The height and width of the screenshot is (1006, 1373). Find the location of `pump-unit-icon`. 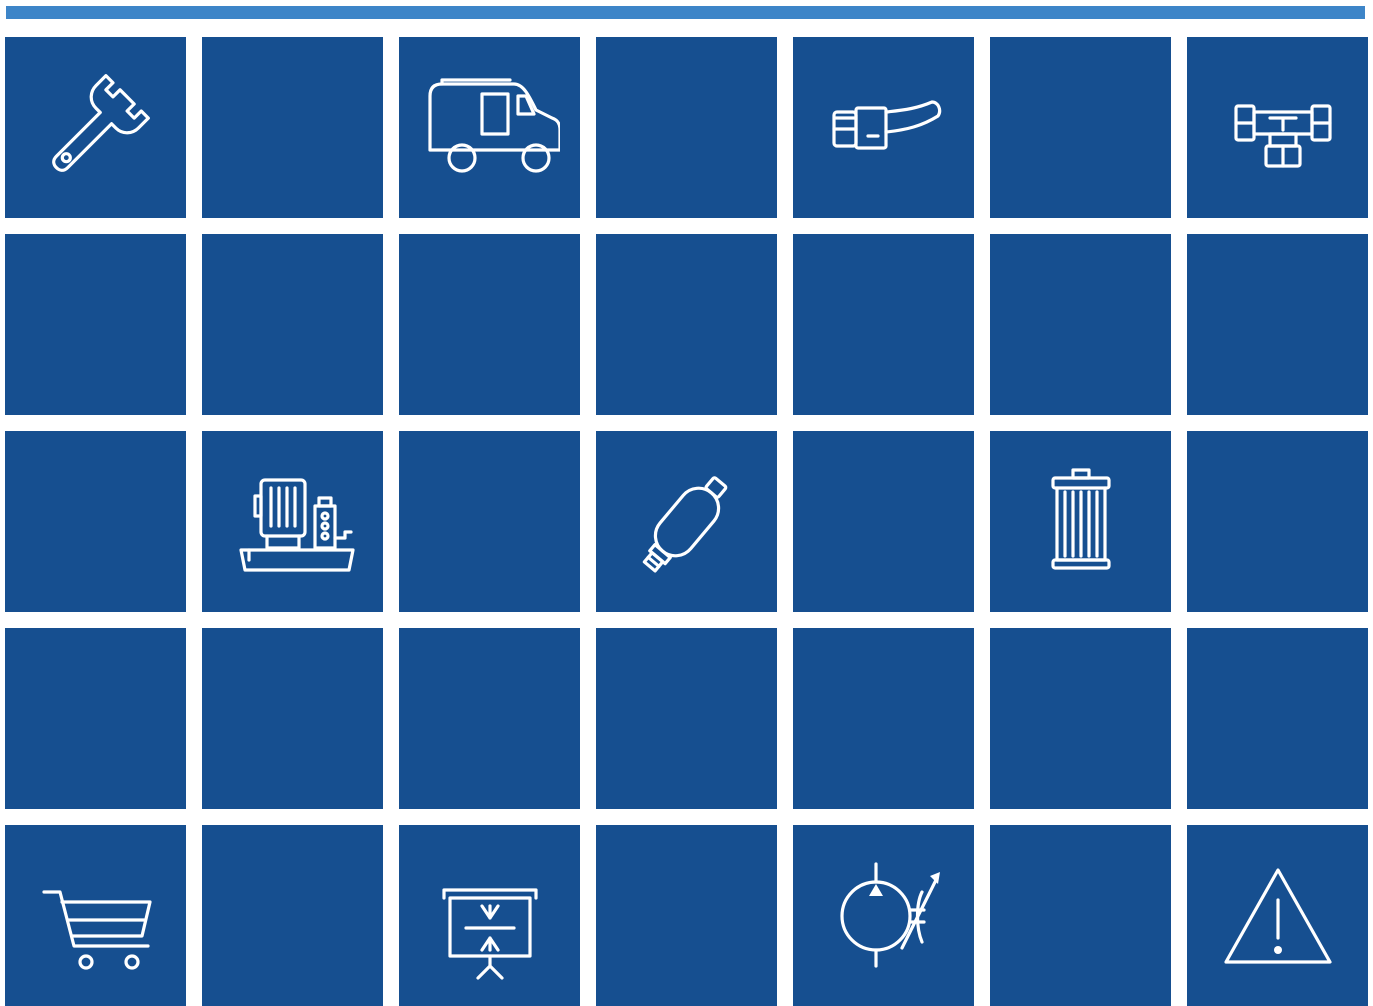

pump-unit-icon is located at coordinates (296, 524).